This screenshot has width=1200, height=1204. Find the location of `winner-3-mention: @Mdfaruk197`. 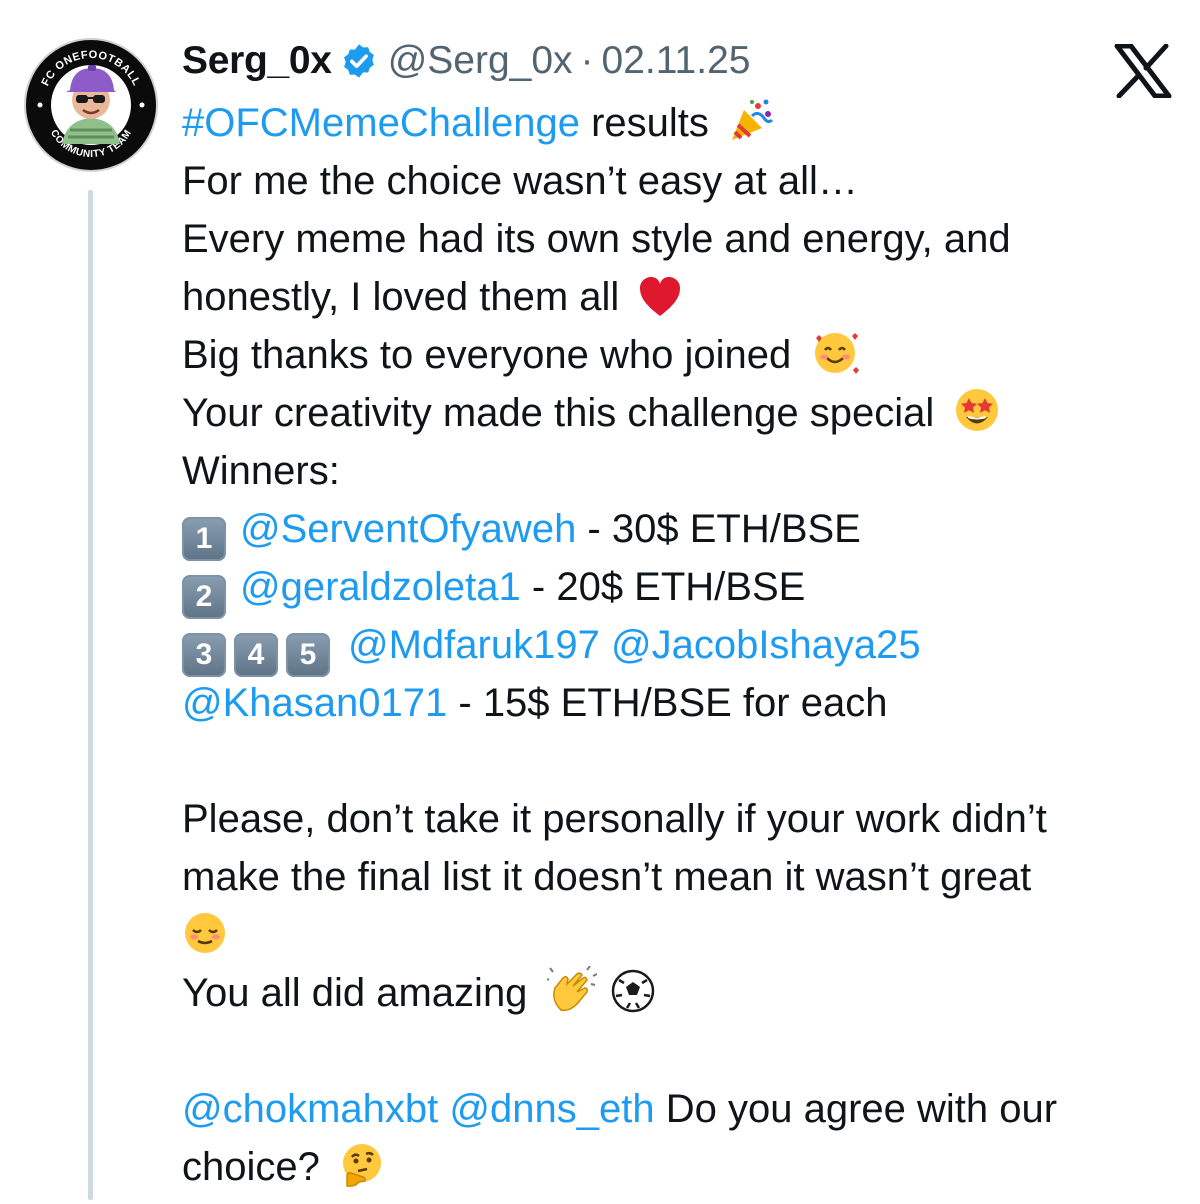

winner-3-mention: @Mdfaruk197 is located at coordinates (474, 645).